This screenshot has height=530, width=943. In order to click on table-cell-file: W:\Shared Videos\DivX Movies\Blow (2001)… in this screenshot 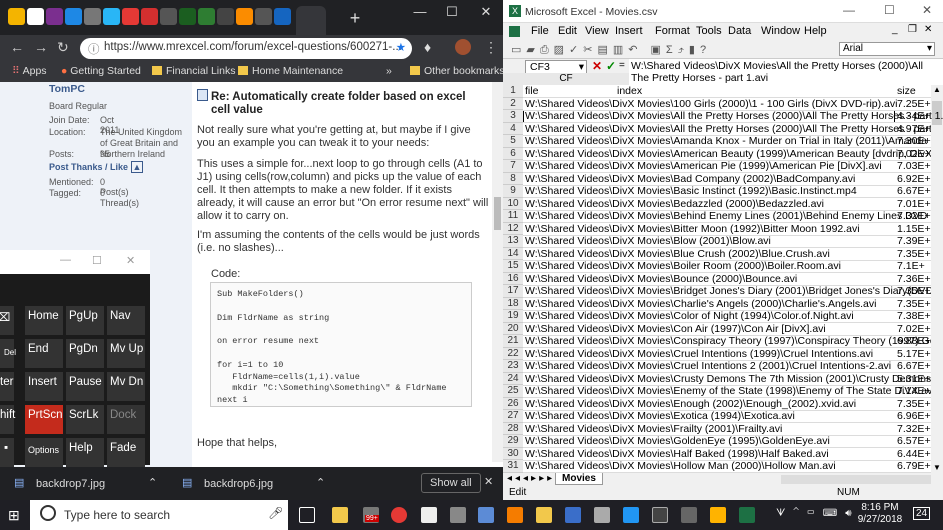, I will do `click(647, 241)`.